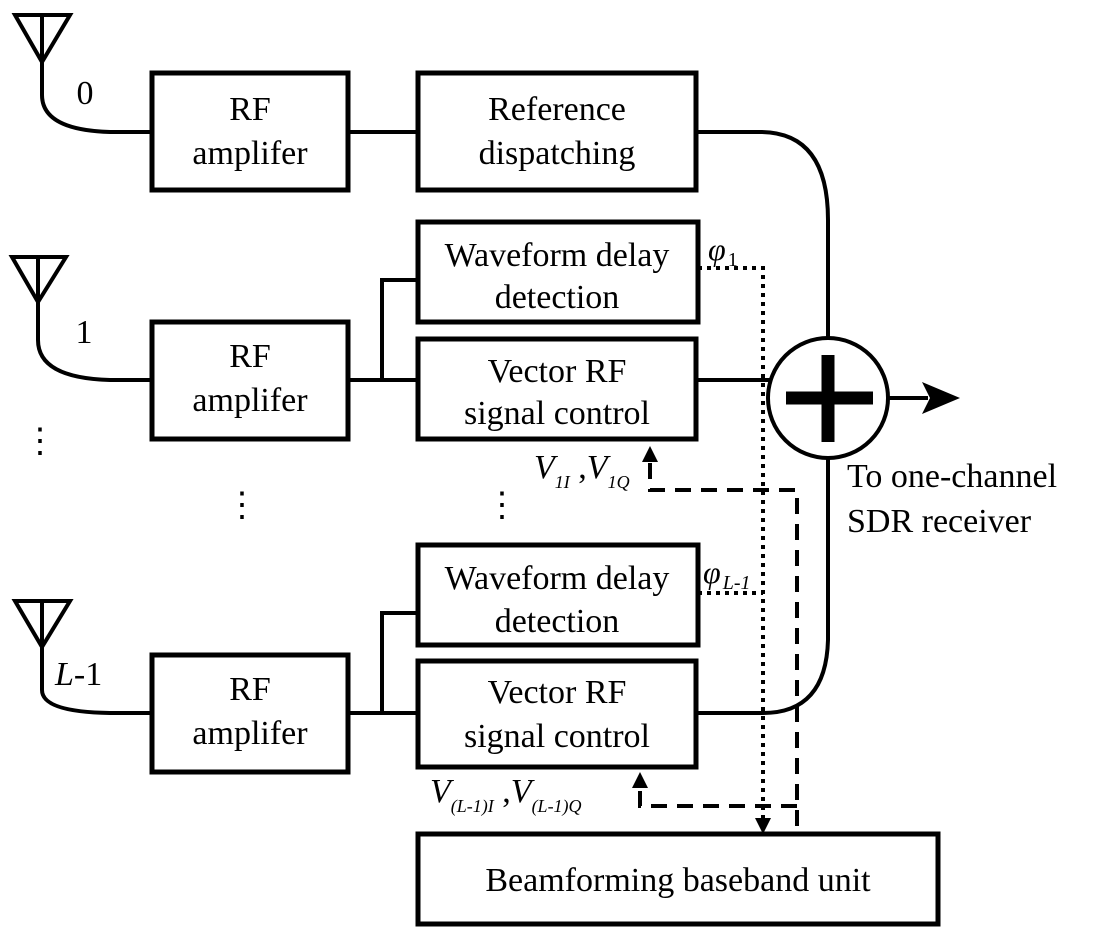  I want to click on reference-dispatching-line2: dispatching, so click(557, 153).